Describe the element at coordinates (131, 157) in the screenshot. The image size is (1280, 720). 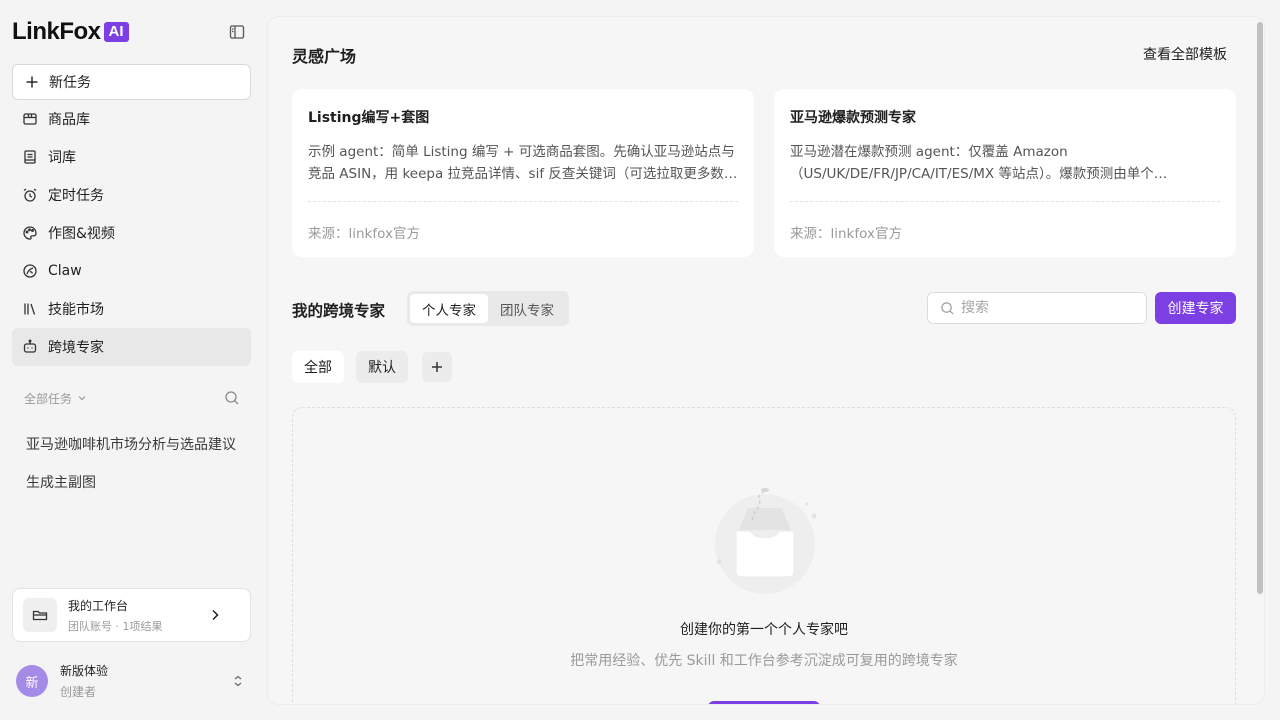
I see `sidebar-item-lexicon: 词库` at that location.